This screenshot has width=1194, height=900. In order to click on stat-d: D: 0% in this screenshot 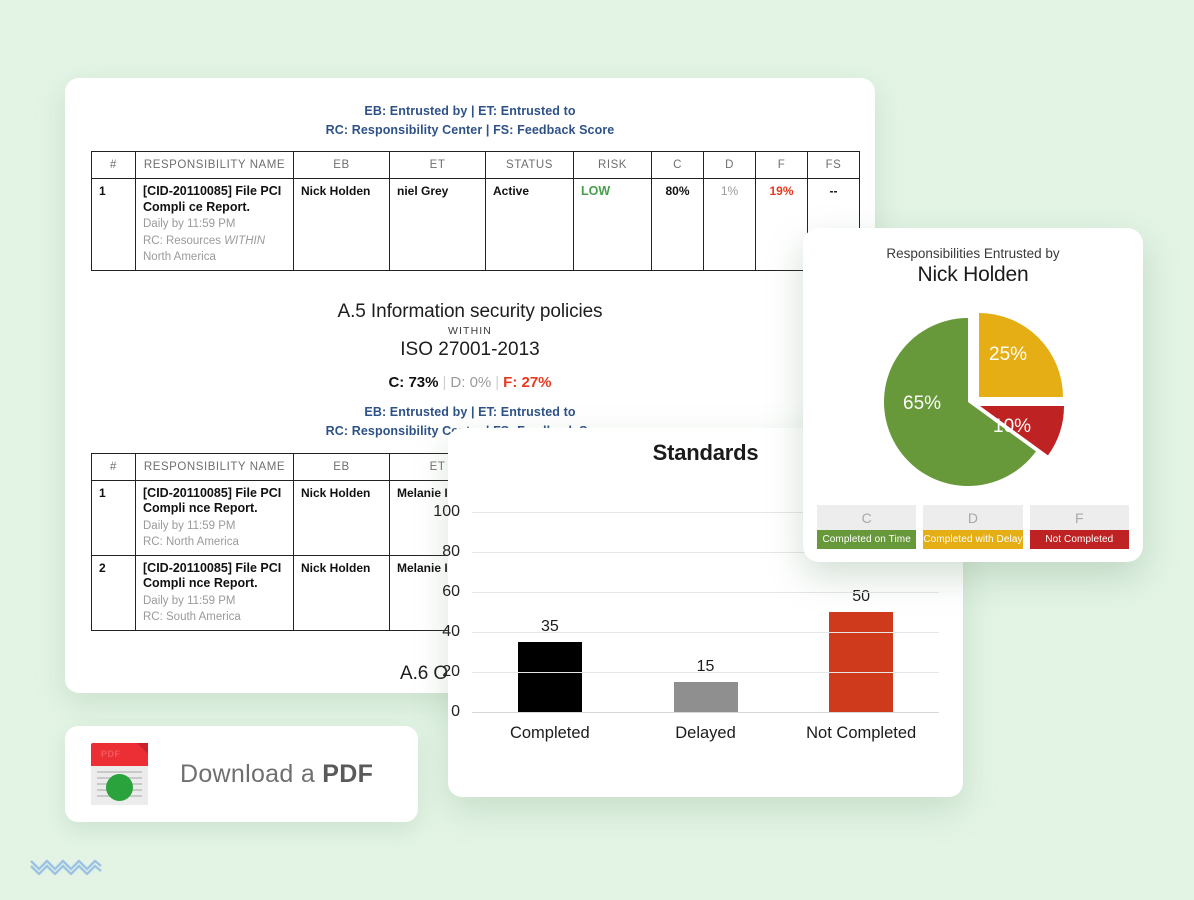, I will do `click(471, 382)`.